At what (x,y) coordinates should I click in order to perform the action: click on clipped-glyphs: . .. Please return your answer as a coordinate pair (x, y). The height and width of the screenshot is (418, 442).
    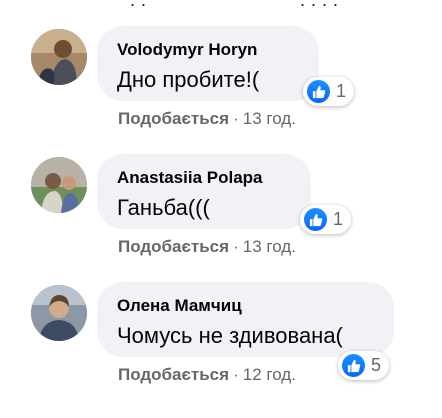
    Looking at the image, I should click on (138, 5).